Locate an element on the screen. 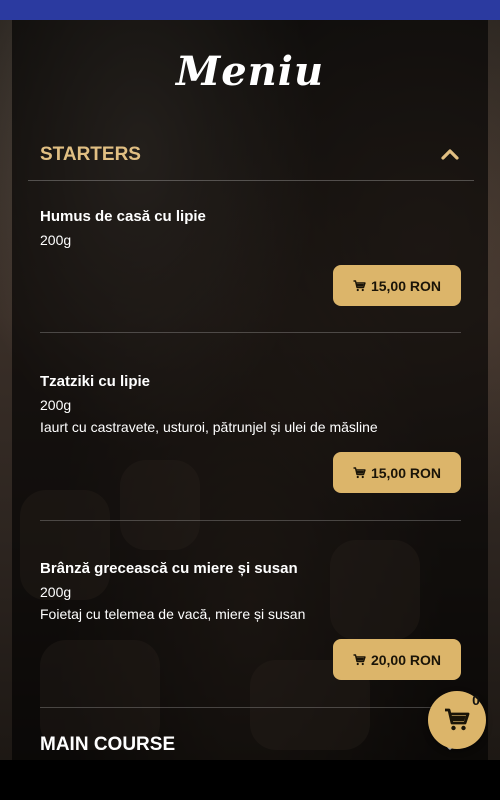 This screenshot has height=800, width=500. chevron-up-icon is located at coordinates (450, 154).